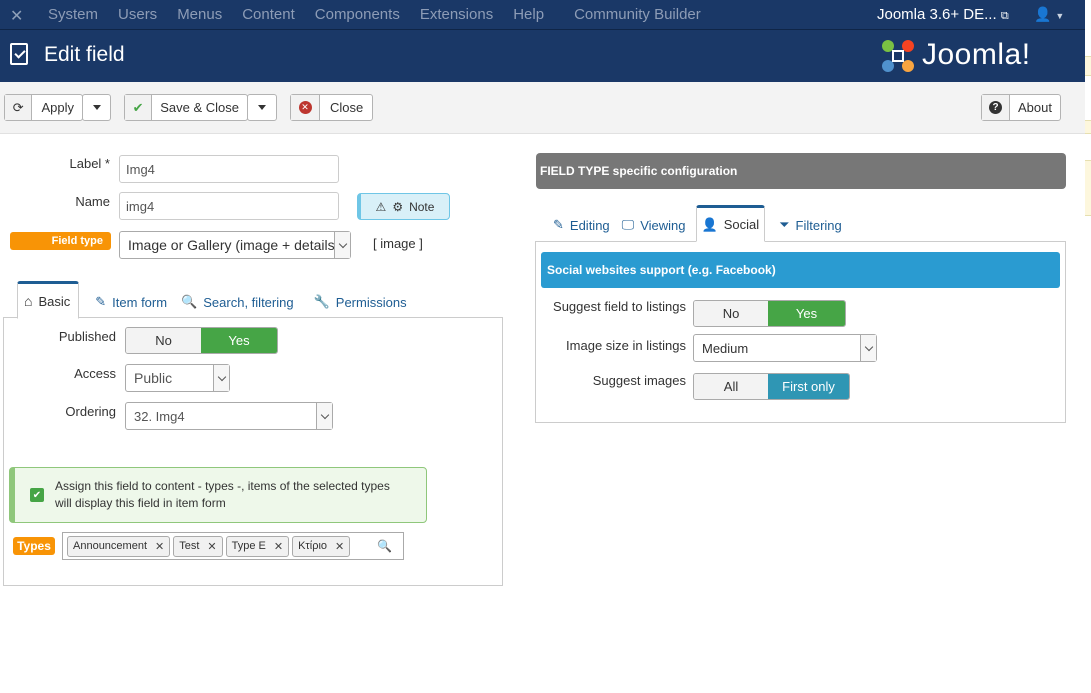 This screenshot has height=693, width=1091. I want to click on user-menu: 👤 ▼, so click(1049, 14).